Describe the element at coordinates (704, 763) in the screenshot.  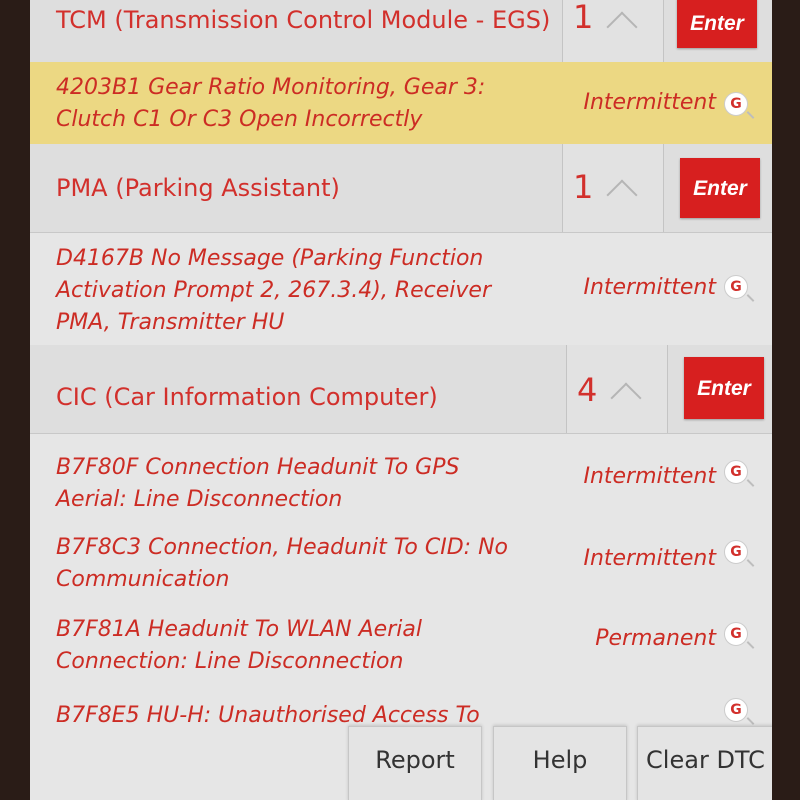
I see `clear-dtc-button: Clear DTC` at that location.